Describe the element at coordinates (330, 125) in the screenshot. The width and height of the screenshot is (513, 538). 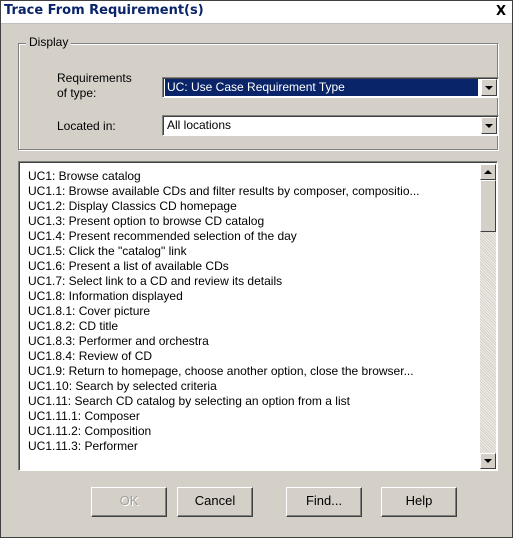
I see `location-select: All locations` at that location.